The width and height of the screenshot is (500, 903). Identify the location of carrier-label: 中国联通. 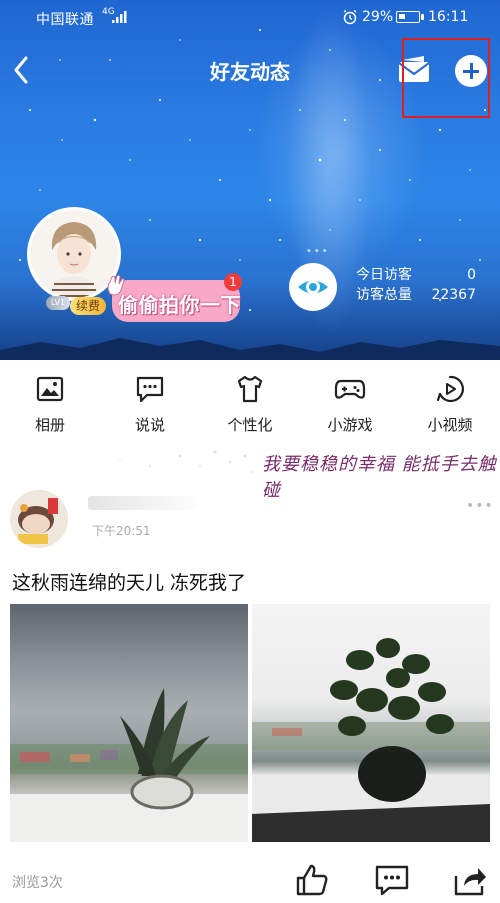
(65, 20).